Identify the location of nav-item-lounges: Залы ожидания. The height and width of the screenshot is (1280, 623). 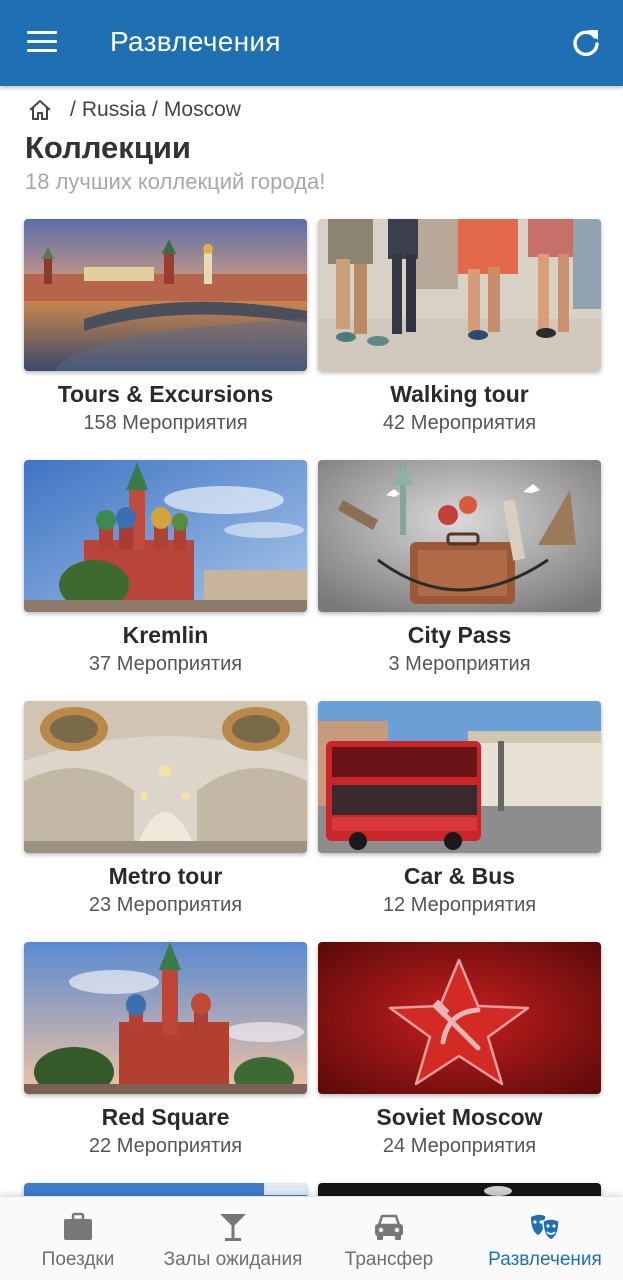
(233, 1238).